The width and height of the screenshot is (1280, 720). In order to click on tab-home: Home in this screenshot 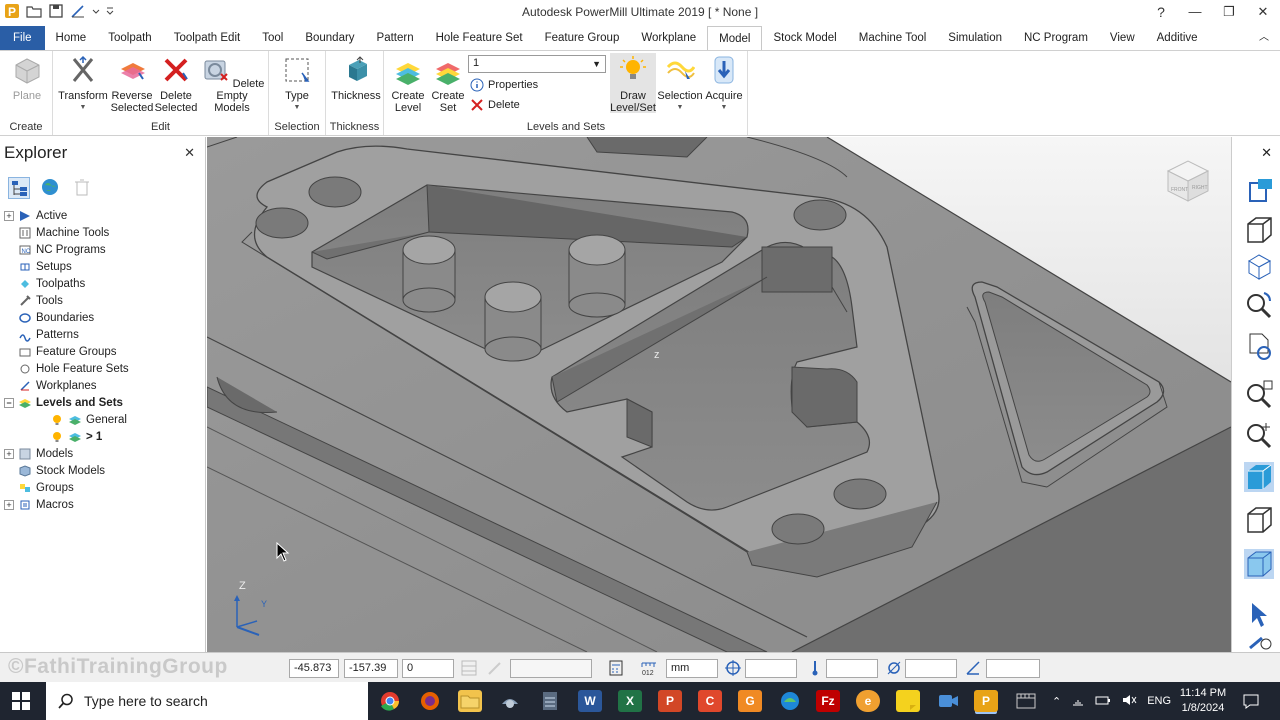, I will do `click(71, 38)`.